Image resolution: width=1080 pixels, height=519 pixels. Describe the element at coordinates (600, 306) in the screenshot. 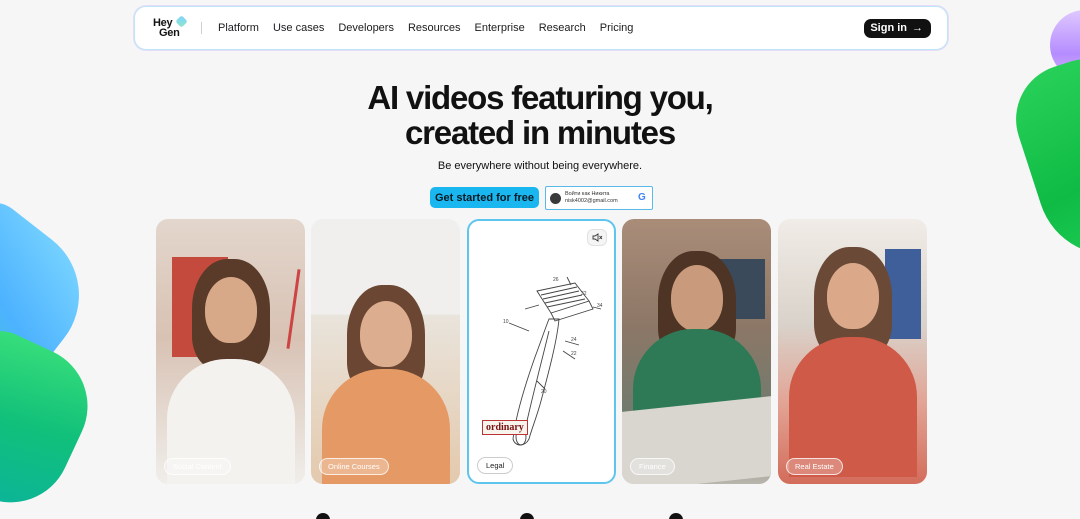

I see `svg-text: 34` at that location.